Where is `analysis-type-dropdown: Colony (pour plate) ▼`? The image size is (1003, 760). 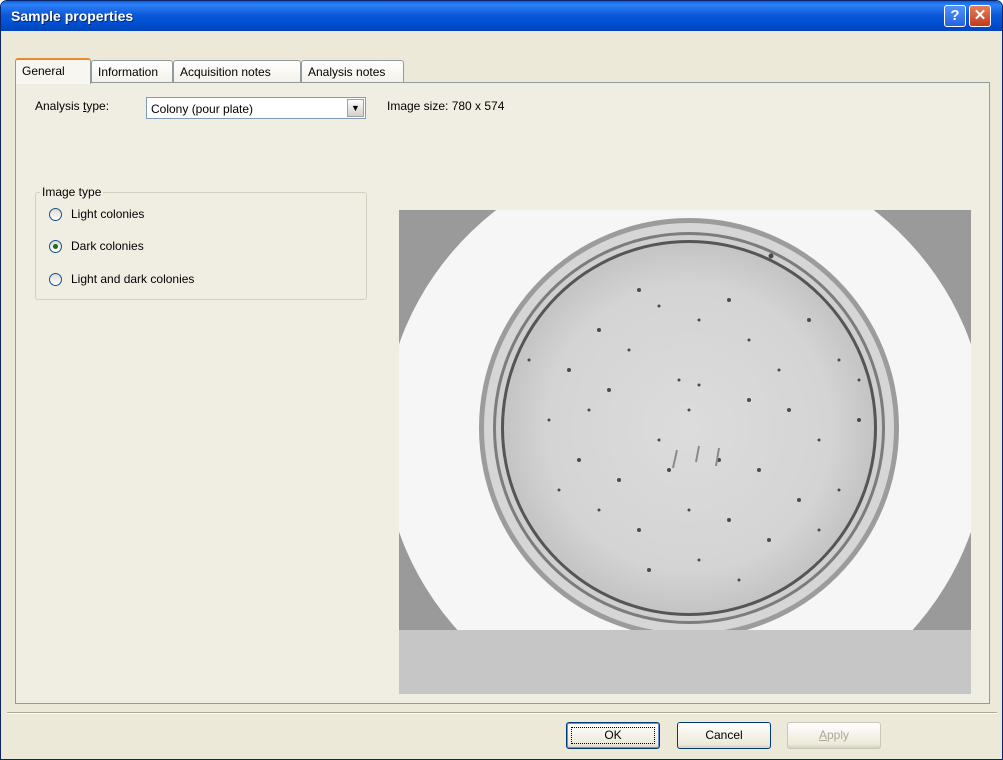 analysis-type-dropdown: Colony (pour plate) ▼ is located at coordinates (256, 108).